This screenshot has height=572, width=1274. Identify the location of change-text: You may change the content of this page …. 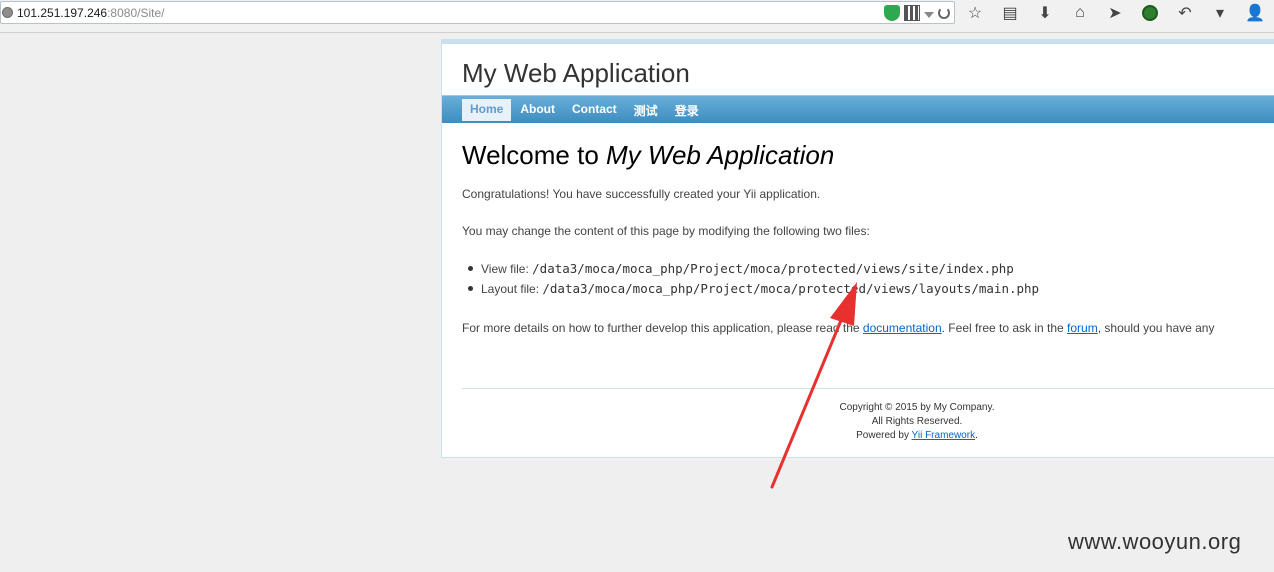
(666, 231).